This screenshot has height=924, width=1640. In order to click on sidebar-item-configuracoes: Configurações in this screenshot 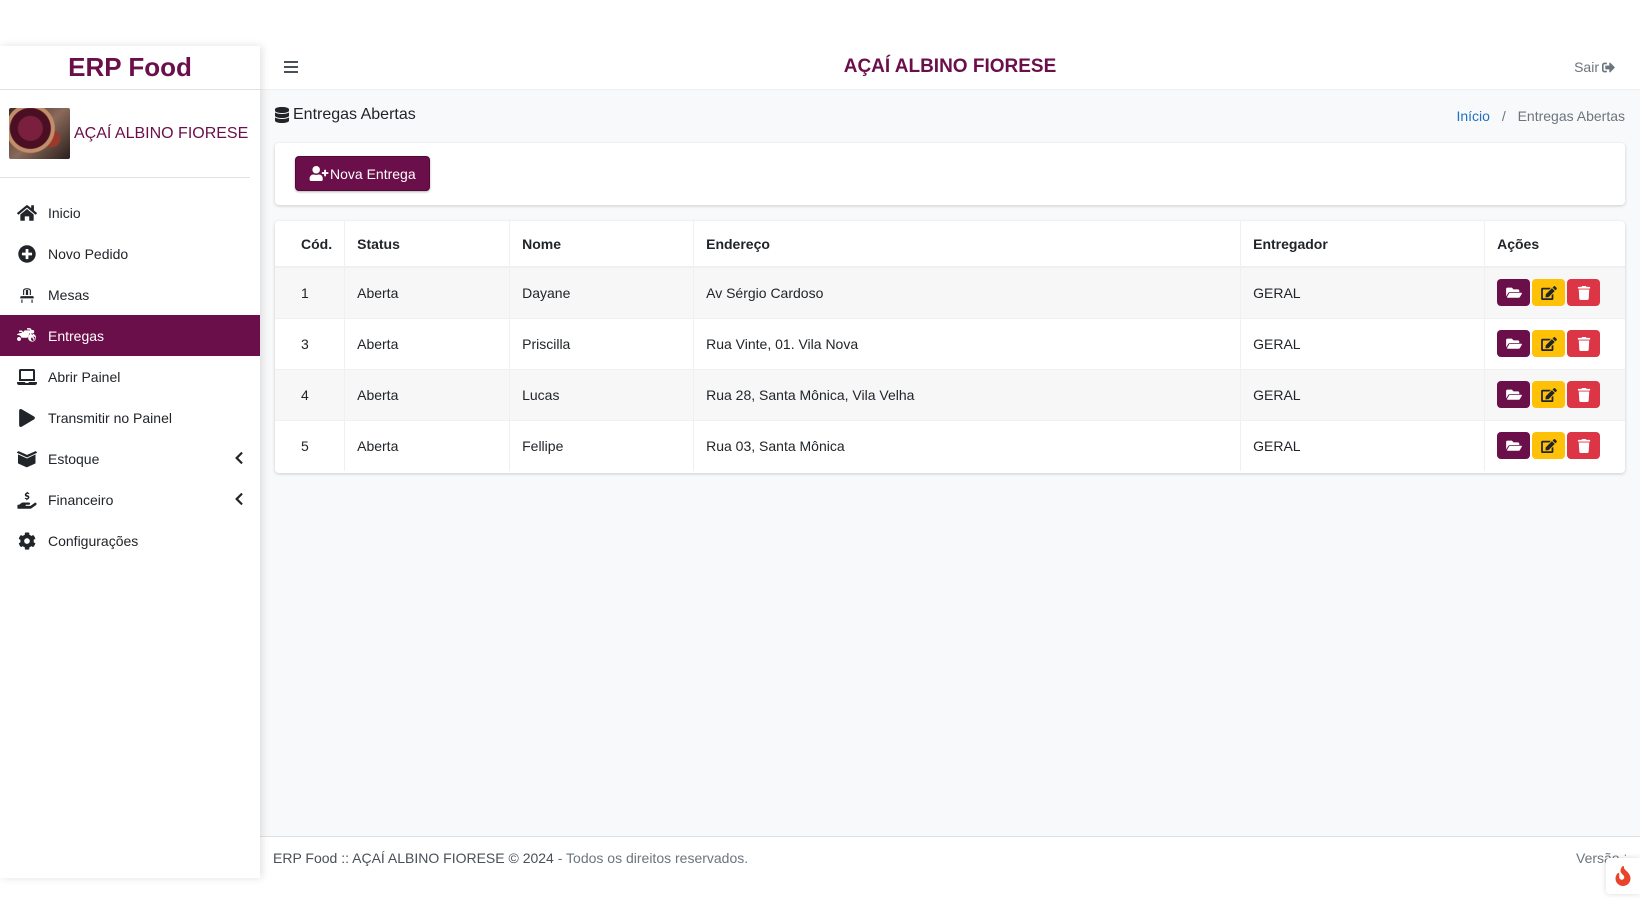, I will do `click(130, 540)`.